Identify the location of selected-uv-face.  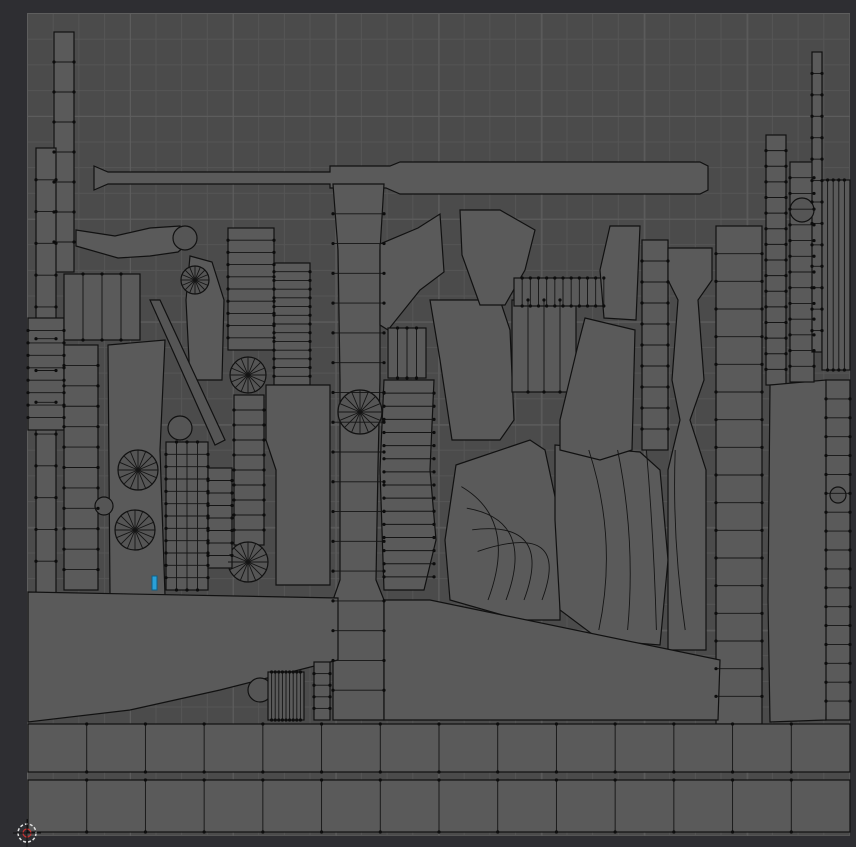
(154, 583).